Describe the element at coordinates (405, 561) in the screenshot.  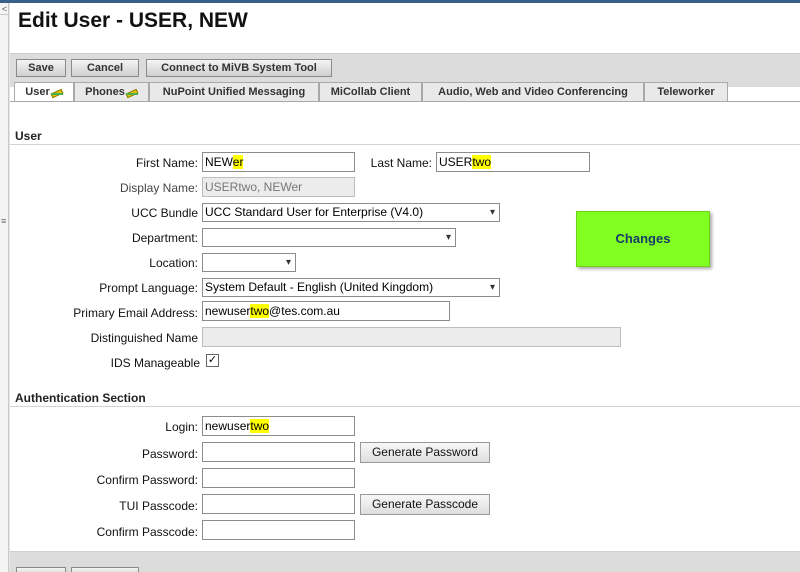
I see `bottom-toolbar` at that location.